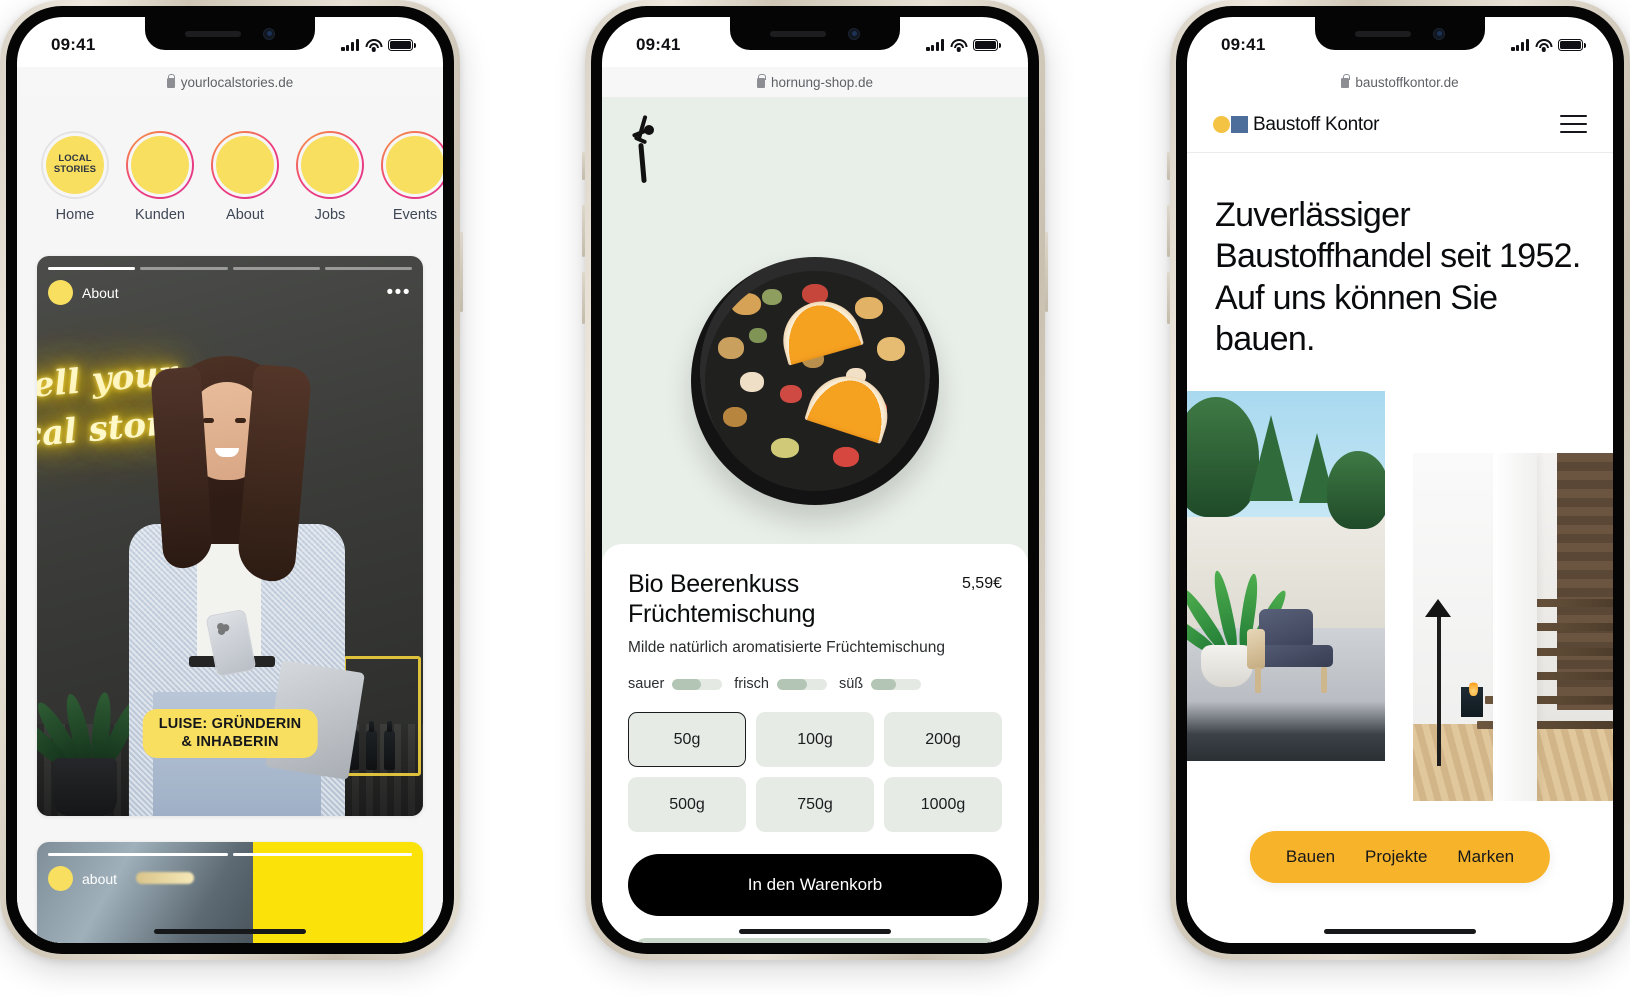  I want to click on page-title: Bio Beerenkuss Früchtemischung, so click(722, 599).